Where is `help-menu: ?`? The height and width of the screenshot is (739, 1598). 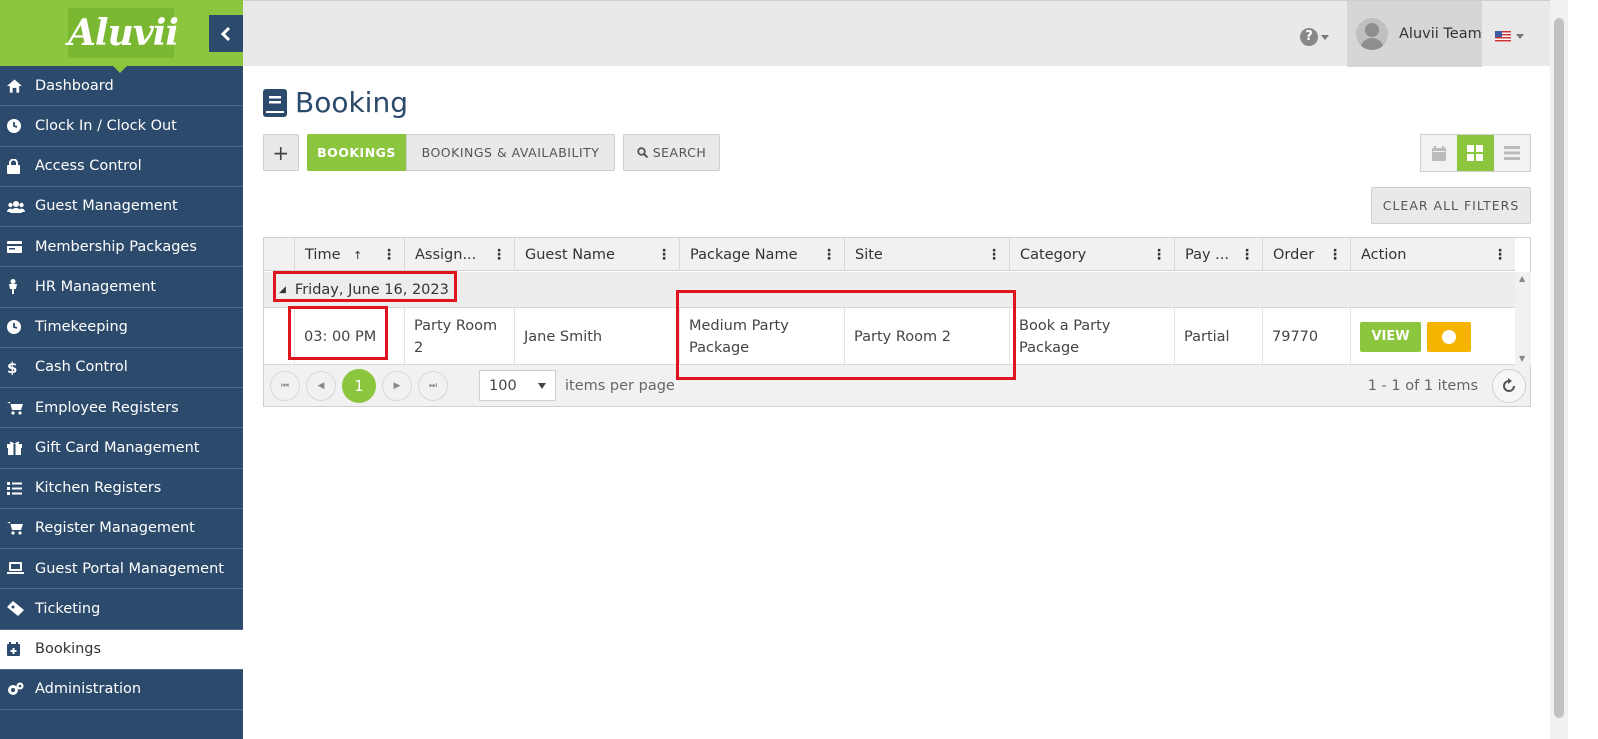 help-menu: ? is located at coordinates (1314, 37).